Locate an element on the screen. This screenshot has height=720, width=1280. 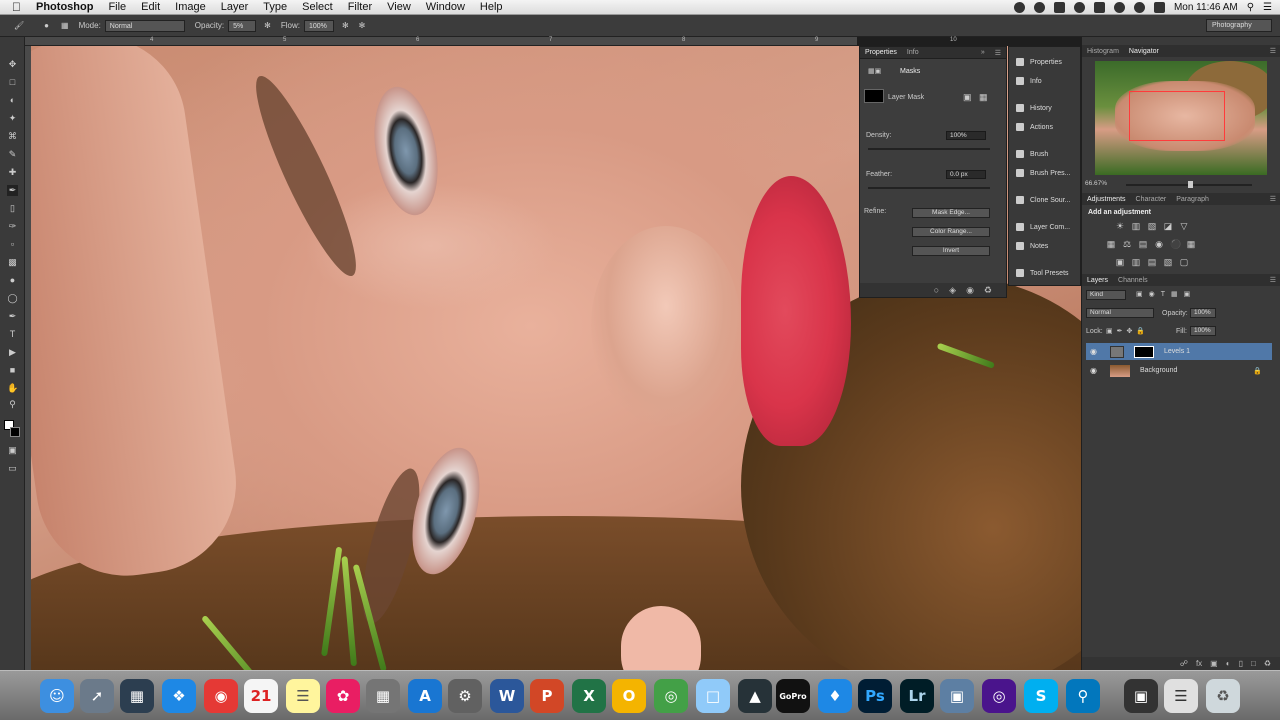
dropbox-icon is located at coordinates (1059, 7).